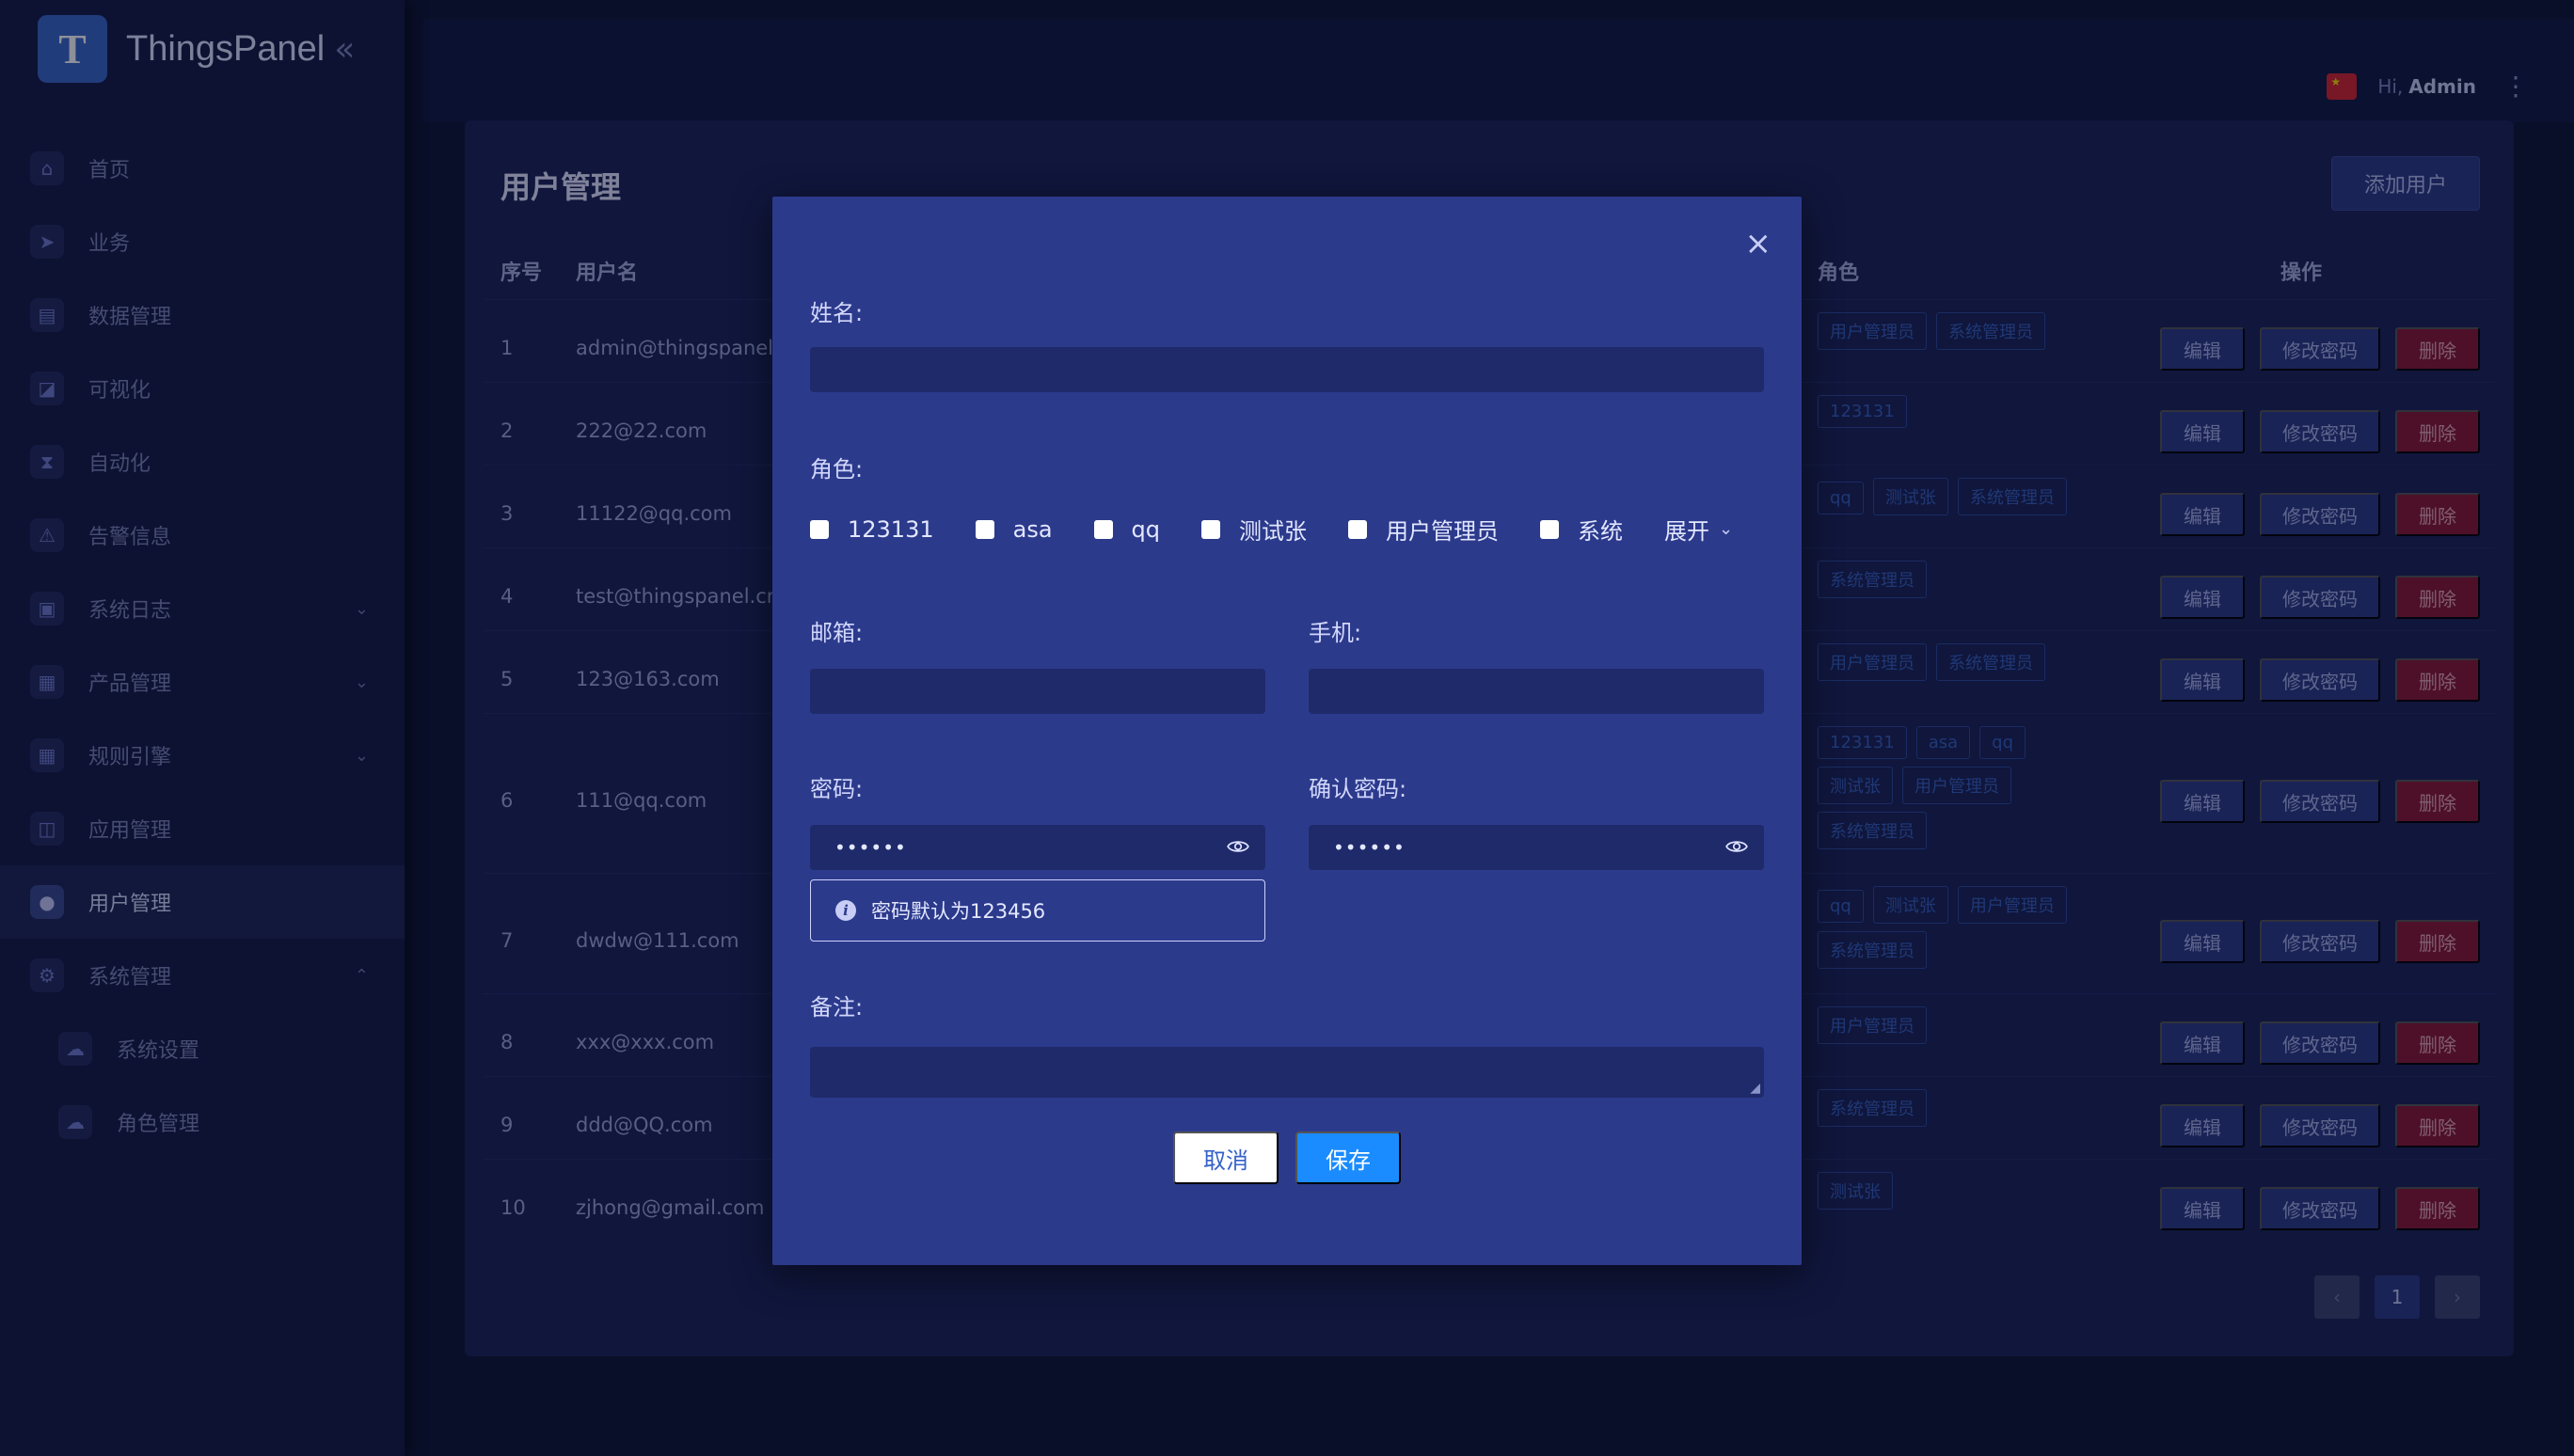 Image resolution: width=2574 pixels, height=1456 pixels. Describe the element at coordinates (870, 847) in the screenshot. I see `password-value: ••••••` at that location.